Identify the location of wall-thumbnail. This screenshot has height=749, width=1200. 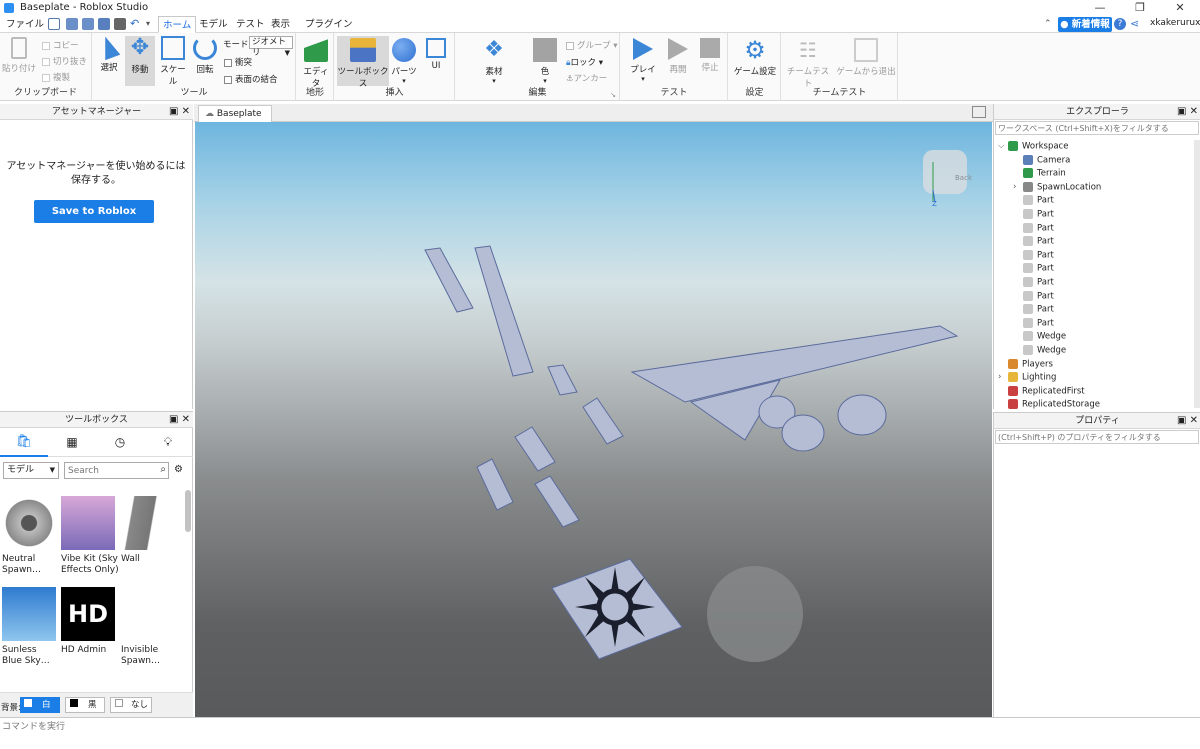
(148, 523).